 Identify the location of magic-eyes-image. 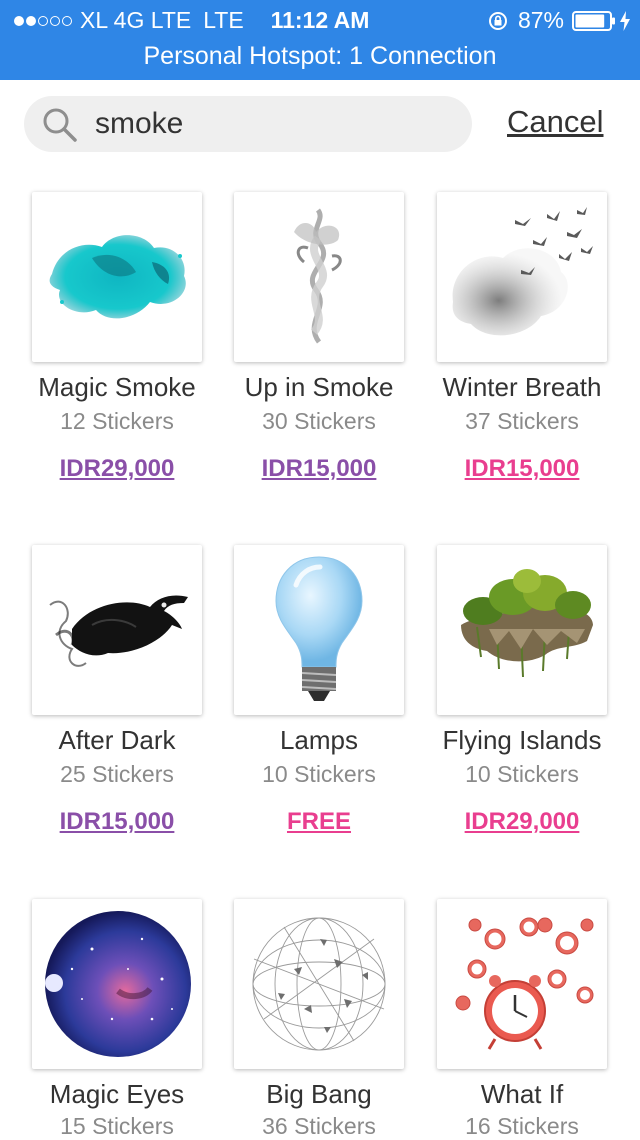
(118, 984).